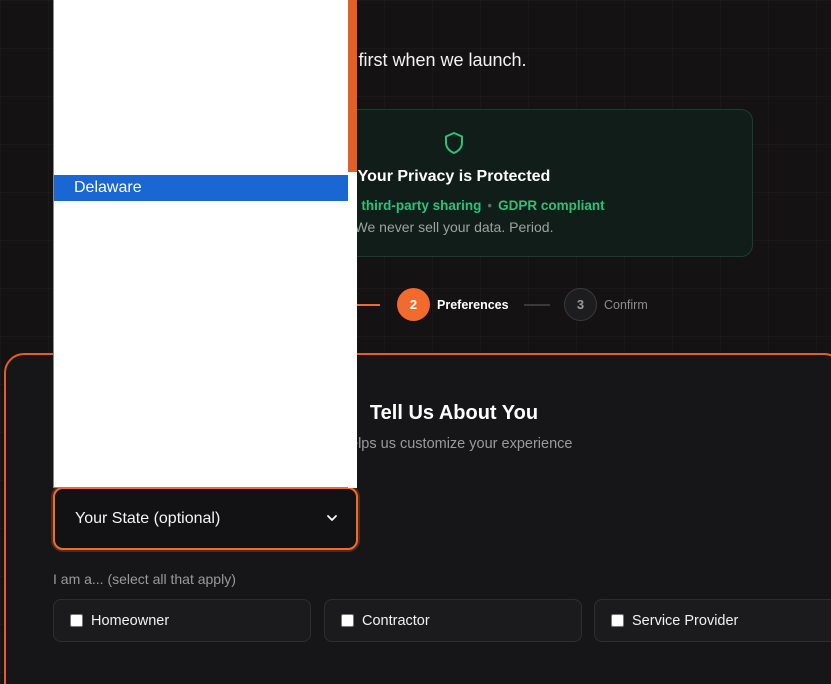 This screenshot has width=831, height=684. Describe the element at coordinates (352, 86) in the screenshot. I see `dropdown-scrollbar-thumb` at that location.